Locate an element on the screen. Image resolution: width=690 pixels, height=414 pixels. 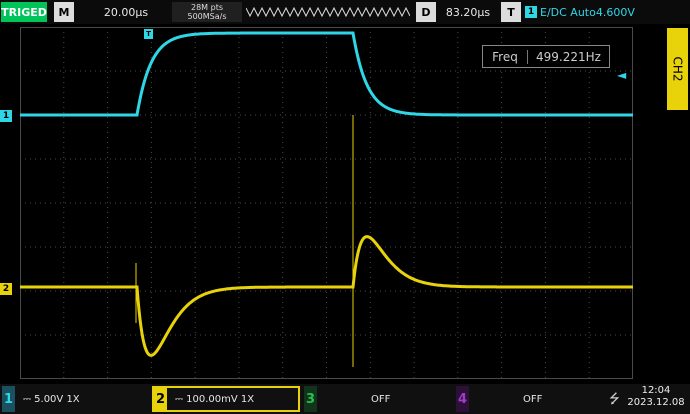
ch3-status: 3 OFF is located at coordinates (378, 399).